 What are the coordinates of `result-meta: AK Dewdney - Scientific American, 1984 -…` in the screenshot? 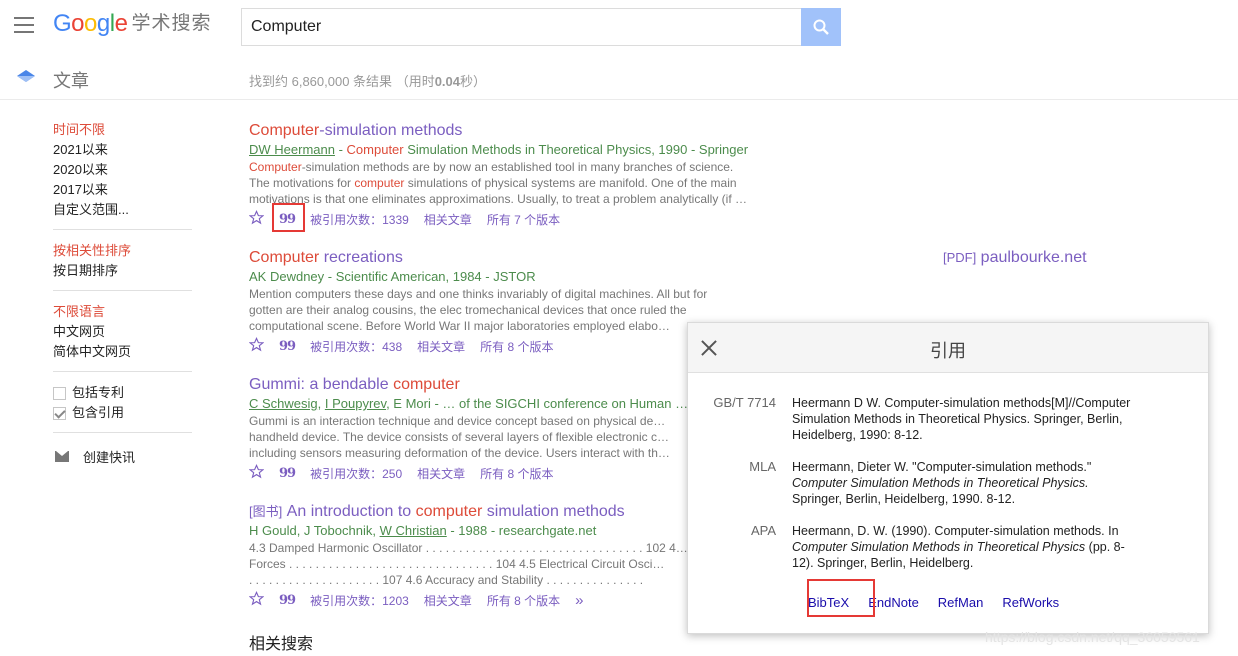 It's located at (392, 276).